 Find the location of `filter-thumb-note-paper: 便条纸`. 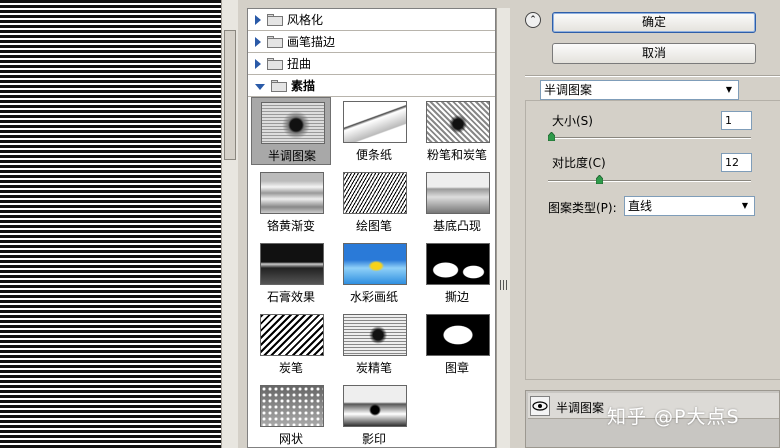

filter-thumb-note-paper: 便条纸 is located at coordinates (374, 131).